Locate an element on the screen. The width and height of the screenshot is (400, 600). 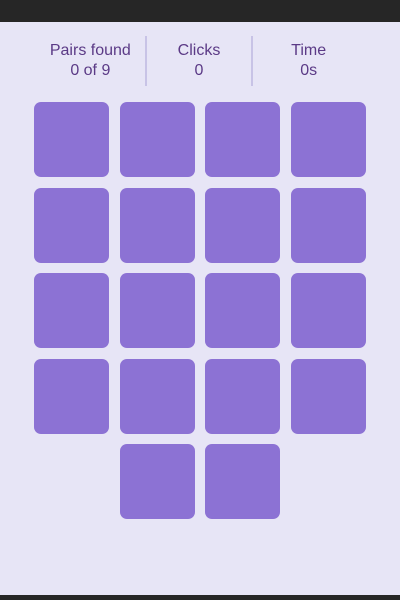
clicks-label: Clicks is located at coordinates (199, 50).